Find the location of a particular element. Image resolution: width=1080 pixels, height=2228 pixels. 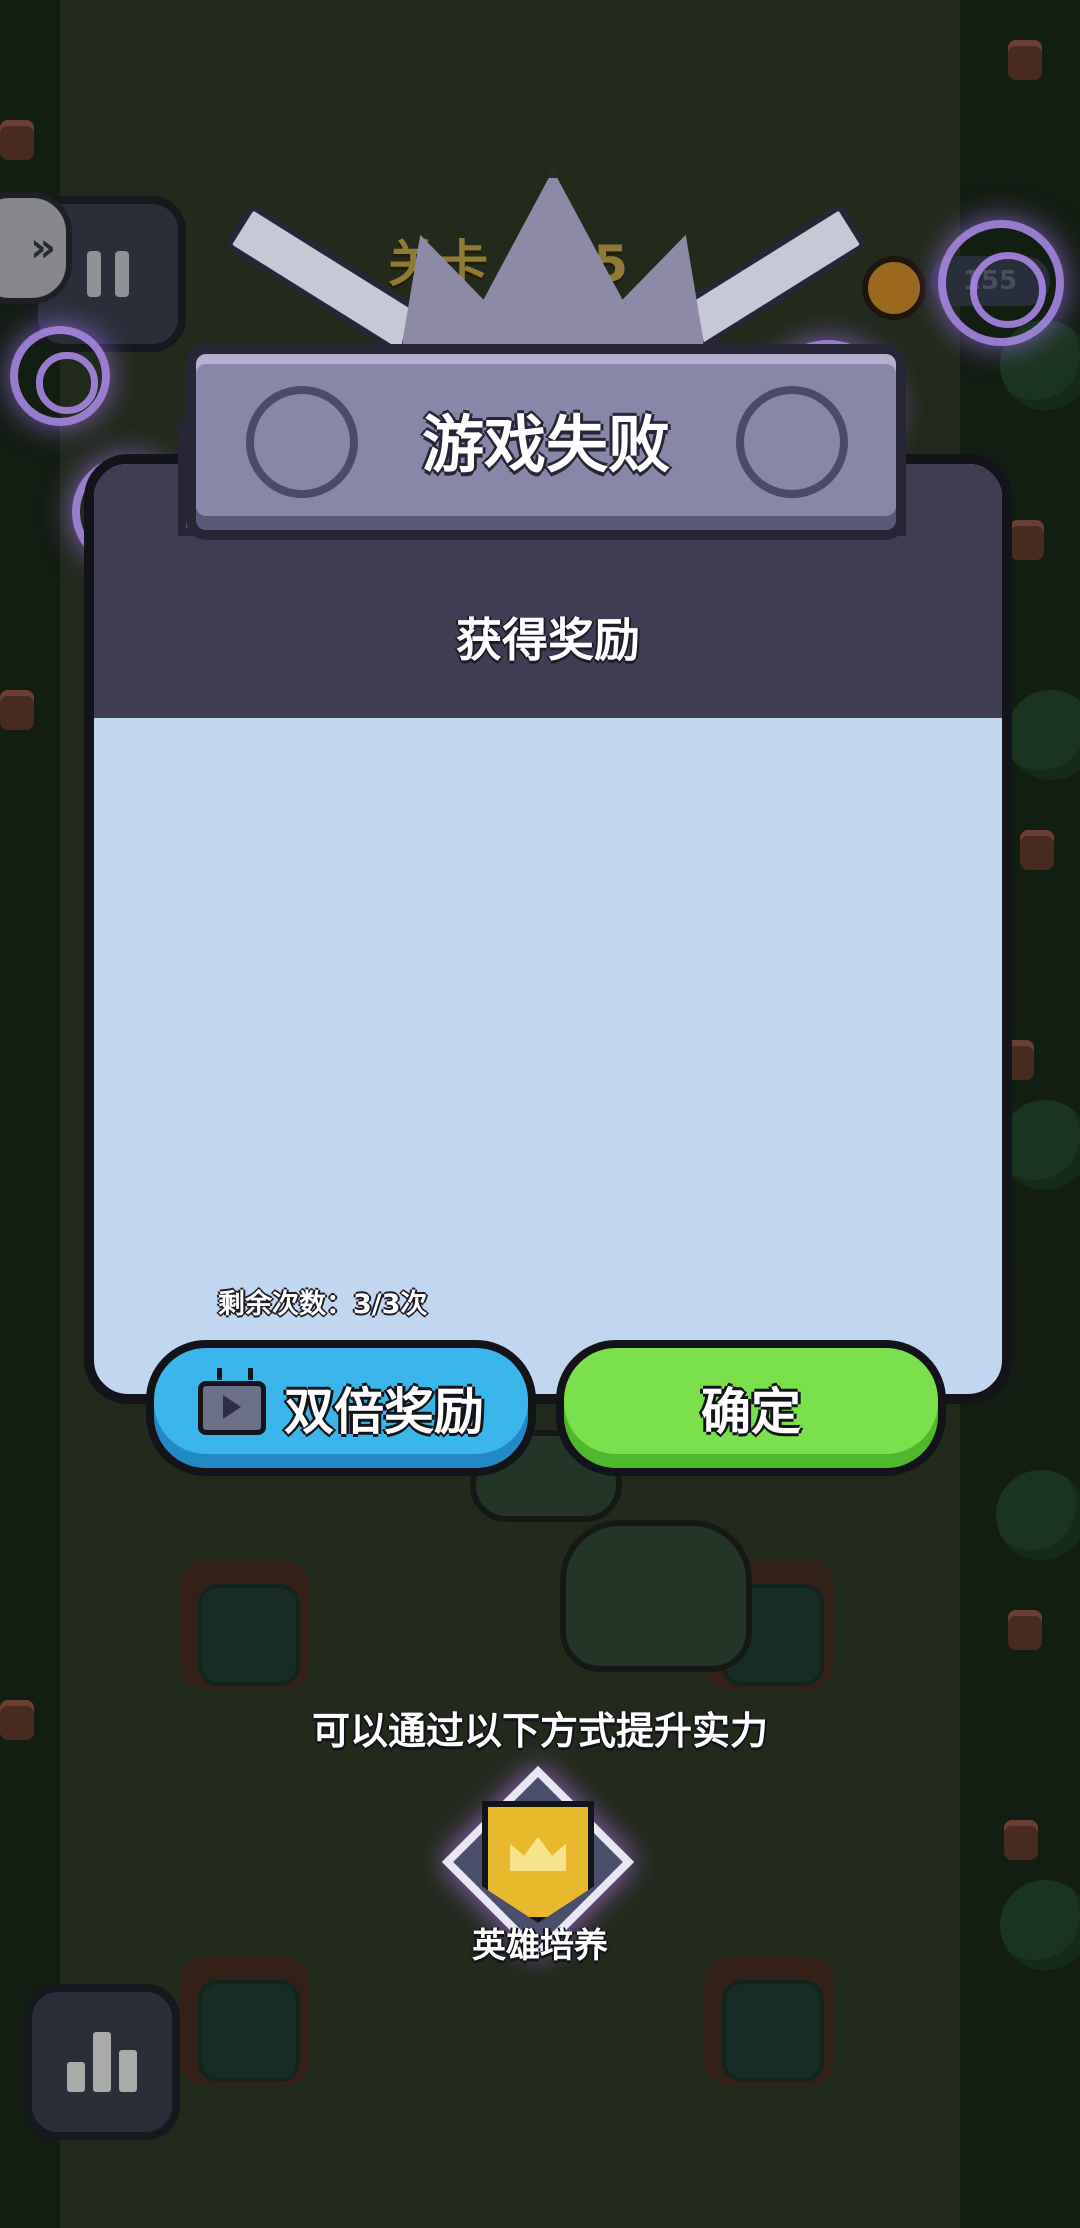

confirm-button: 确定 is located at coordinates (751, 1408).